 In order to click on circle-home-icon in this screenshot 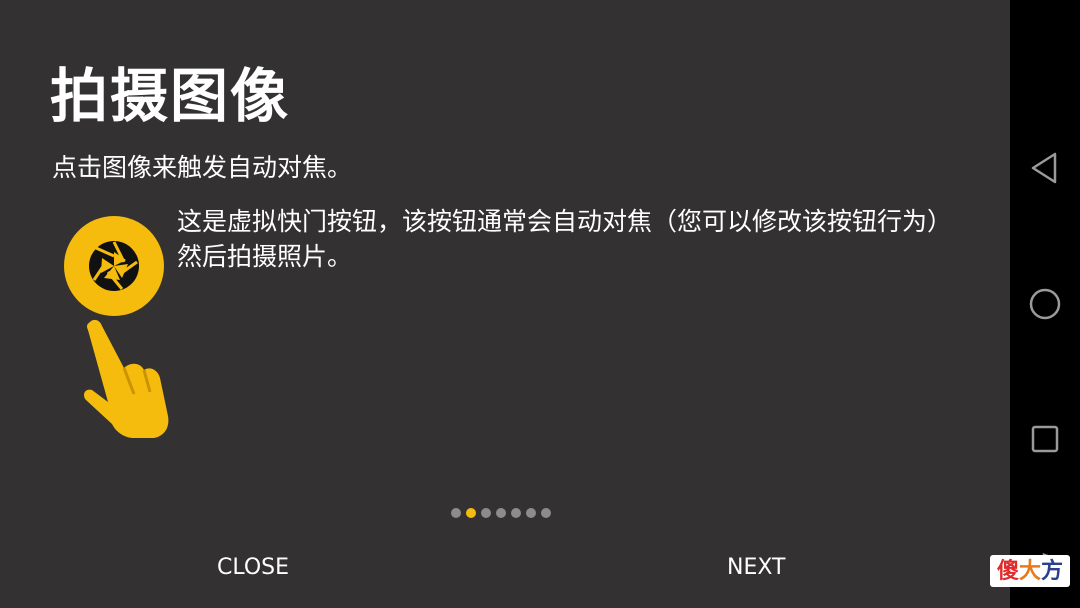, I will do `click(1045, 304)`.